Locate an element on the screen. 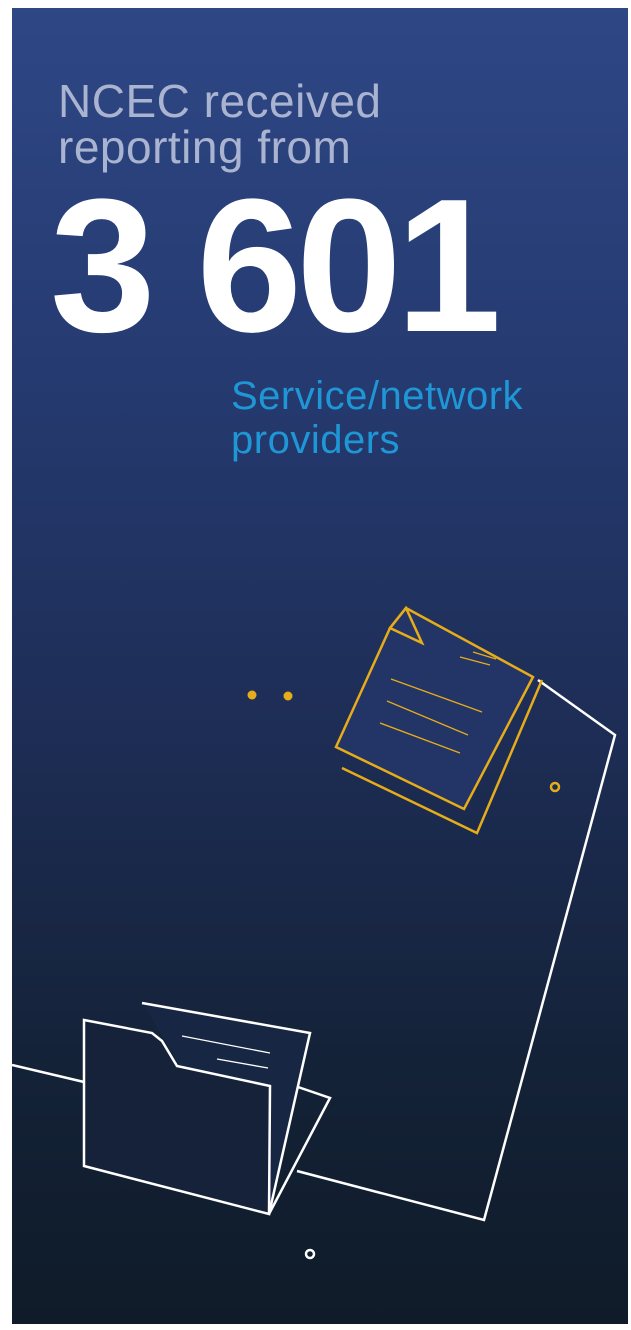  document-stack-icon is located at coordinates (439, 720).